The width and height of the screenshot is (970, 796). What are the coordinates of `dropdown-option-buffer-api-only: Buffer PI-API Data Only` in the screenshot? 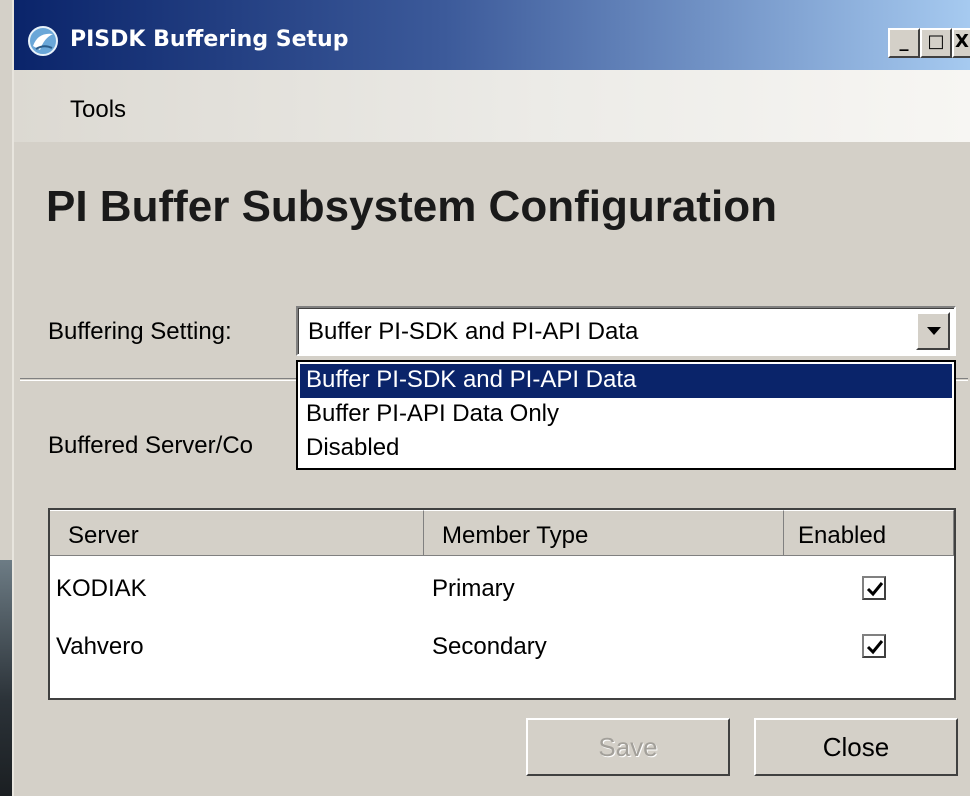 It's located at (626, 415).